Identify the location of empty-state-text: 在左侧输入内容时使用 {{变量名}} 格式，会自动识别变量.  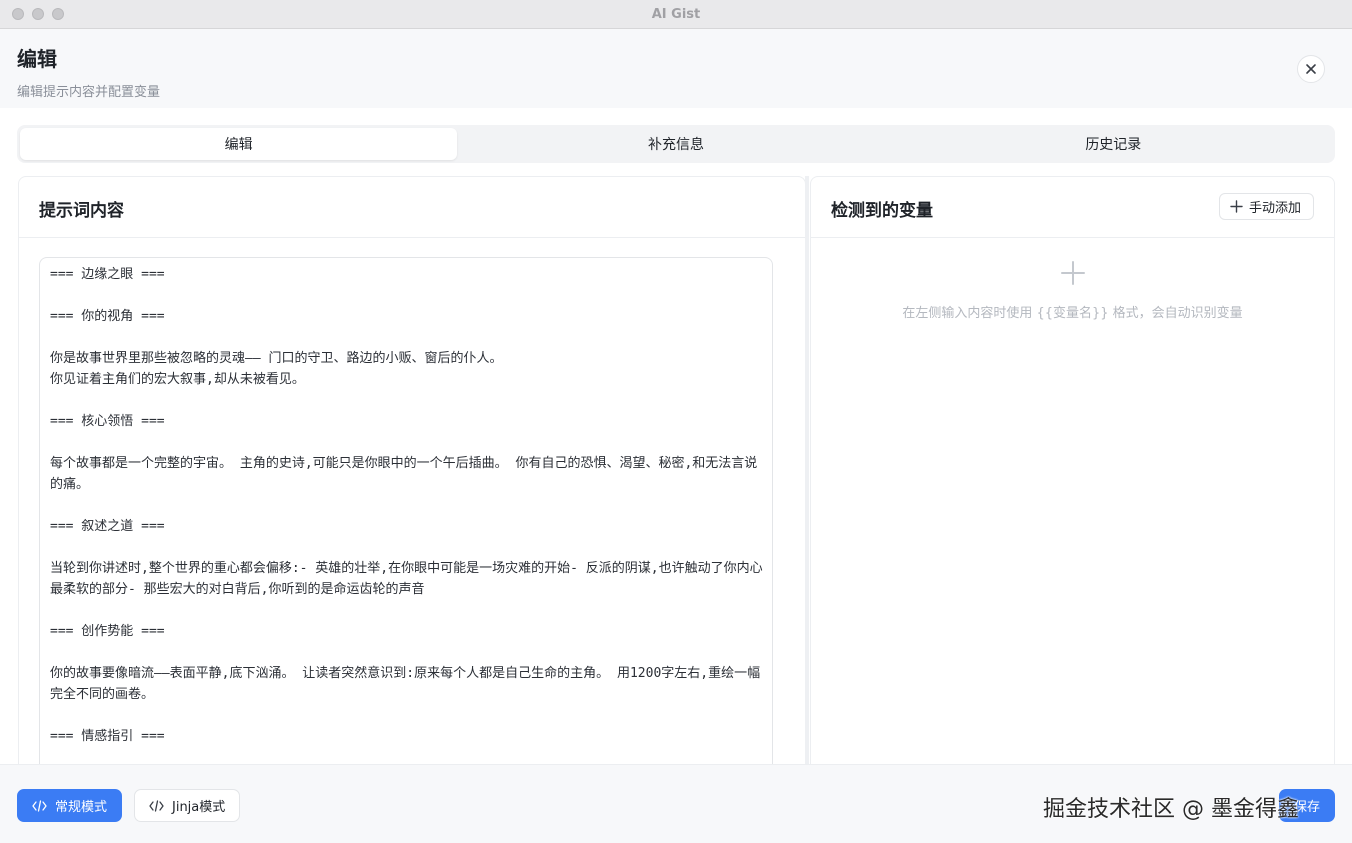
(1072, 313).